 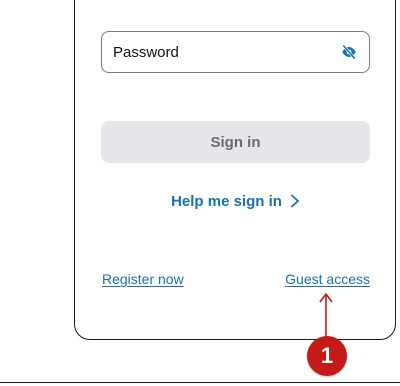 What do you see at coordinates (327, 279) in the screenshot?
I see `guest-access-link: Guest access` at bounding box center [327, 279].